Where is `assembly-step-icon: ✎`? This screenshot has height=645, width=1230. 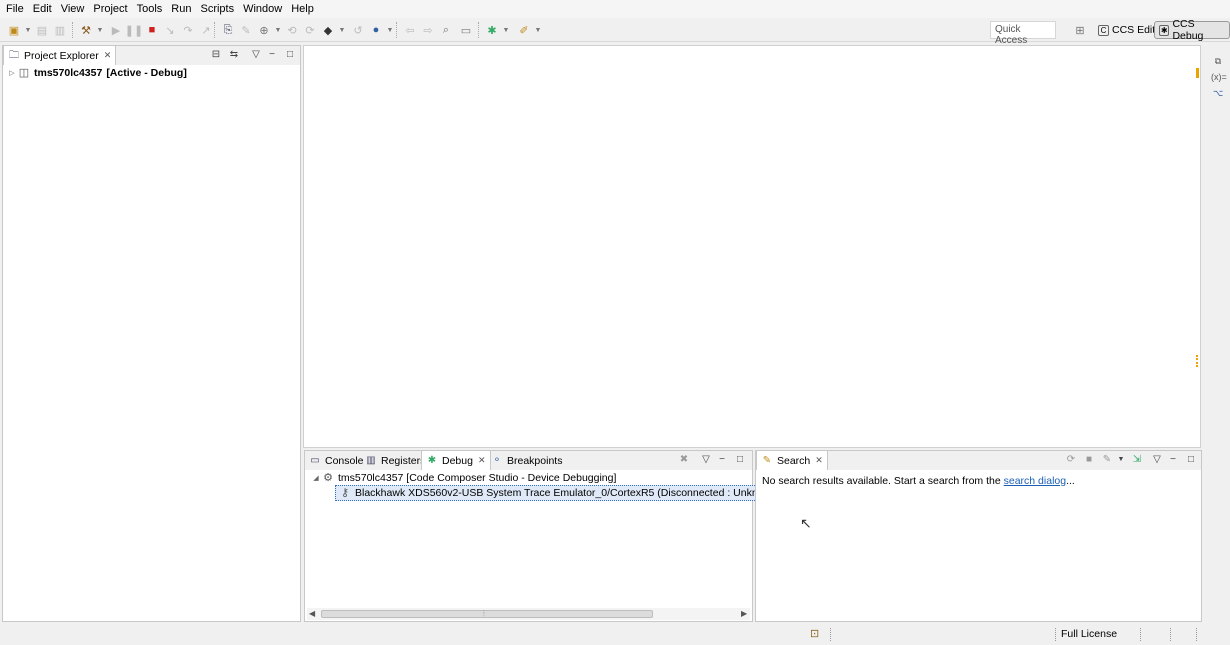
assembly-step-icon: ✎ is located at coordinates (246, 30).